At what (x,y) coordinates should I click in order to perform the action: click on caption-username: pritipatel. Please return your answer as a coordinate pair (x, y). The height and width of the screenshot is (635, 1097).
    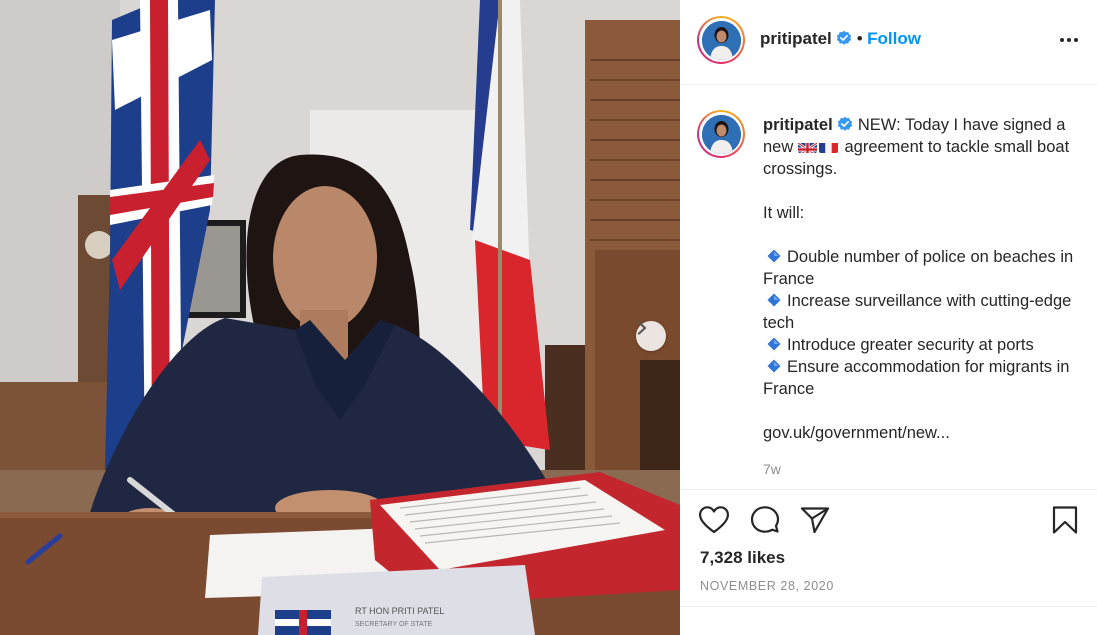
    Looking at the image, I should click on (798, 125).